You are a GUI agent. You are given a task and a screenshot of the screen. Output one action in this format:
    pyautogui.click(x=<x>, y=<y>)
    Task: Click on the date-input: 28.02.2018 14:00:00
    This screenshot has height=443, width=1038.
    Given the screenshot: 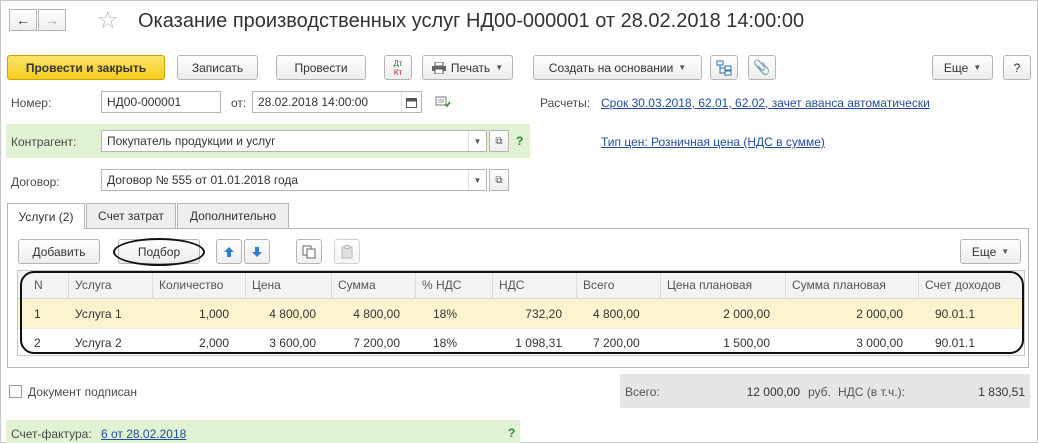 What is the action you would take?
    pyautogui.click(x=337, y=102)
    